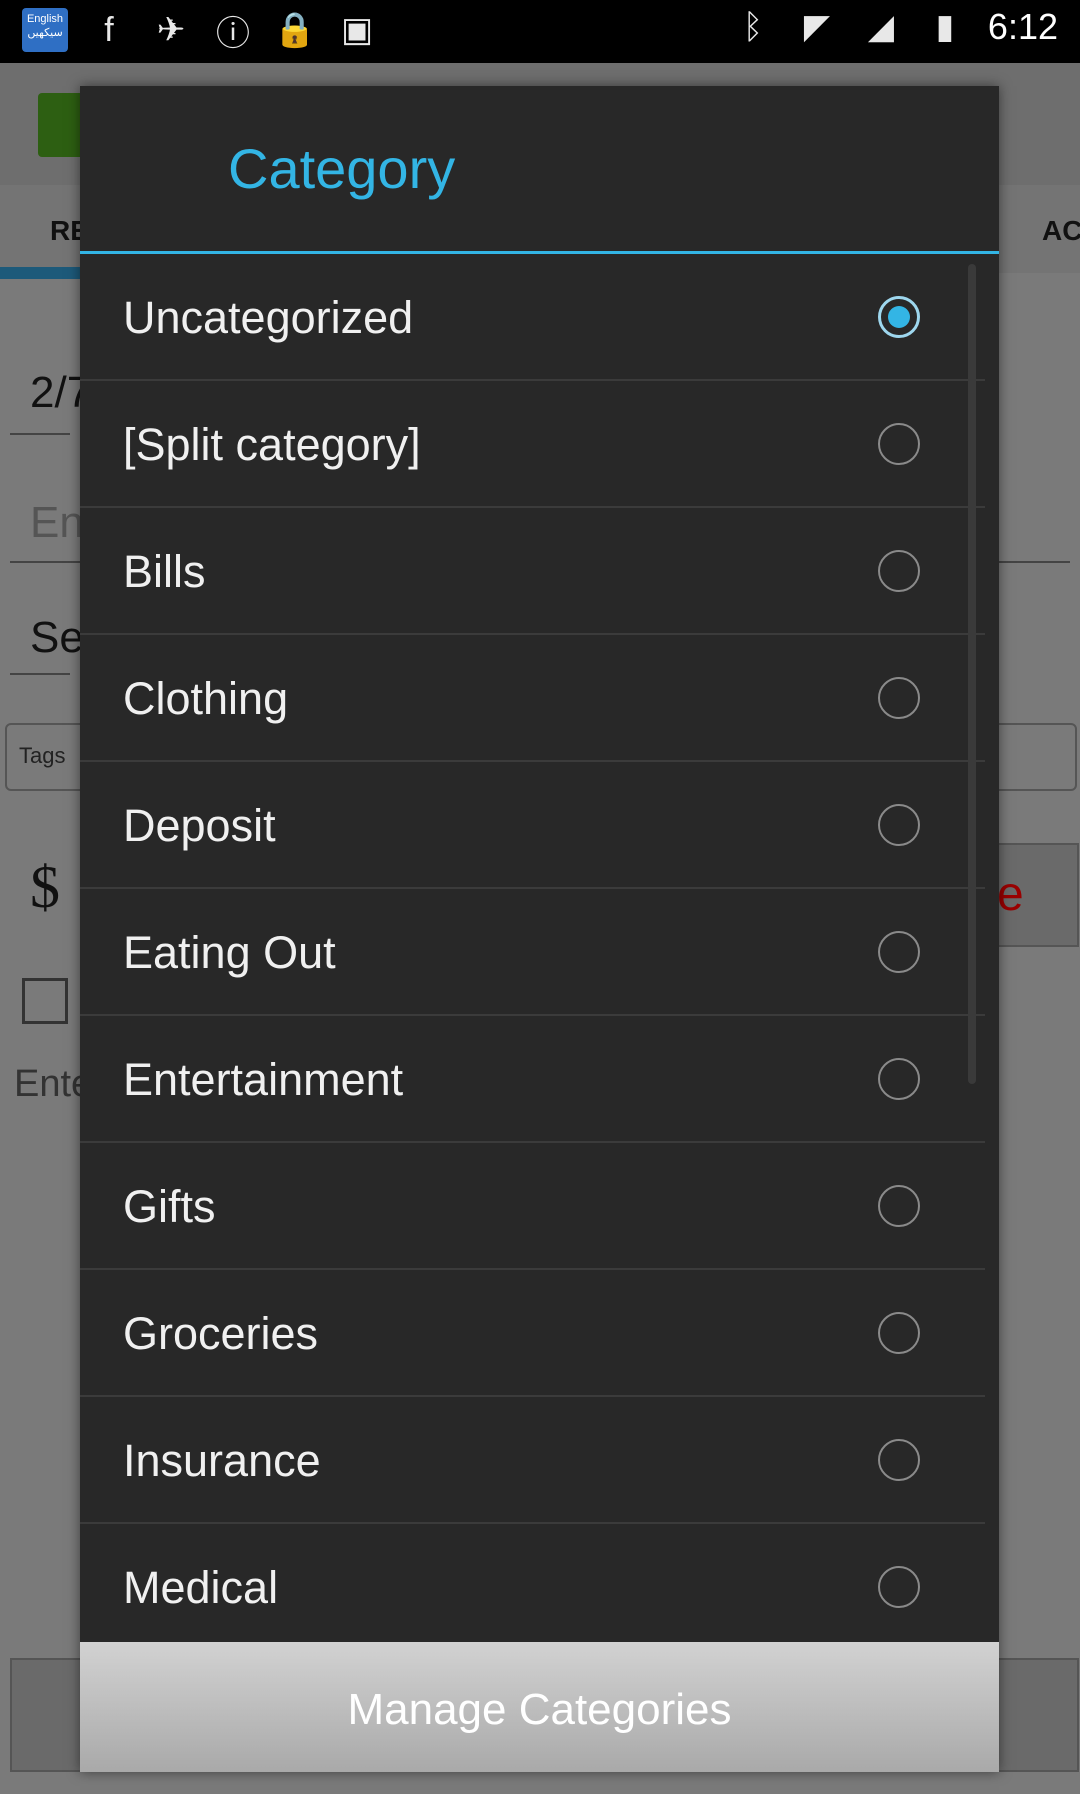 This screenshot has height=1794, width=1080. What do you see at coordinates (532, 317) in the screenshot?
I see `category-item-uncategorized: Uncategorized` at bounding box center [532, 317].